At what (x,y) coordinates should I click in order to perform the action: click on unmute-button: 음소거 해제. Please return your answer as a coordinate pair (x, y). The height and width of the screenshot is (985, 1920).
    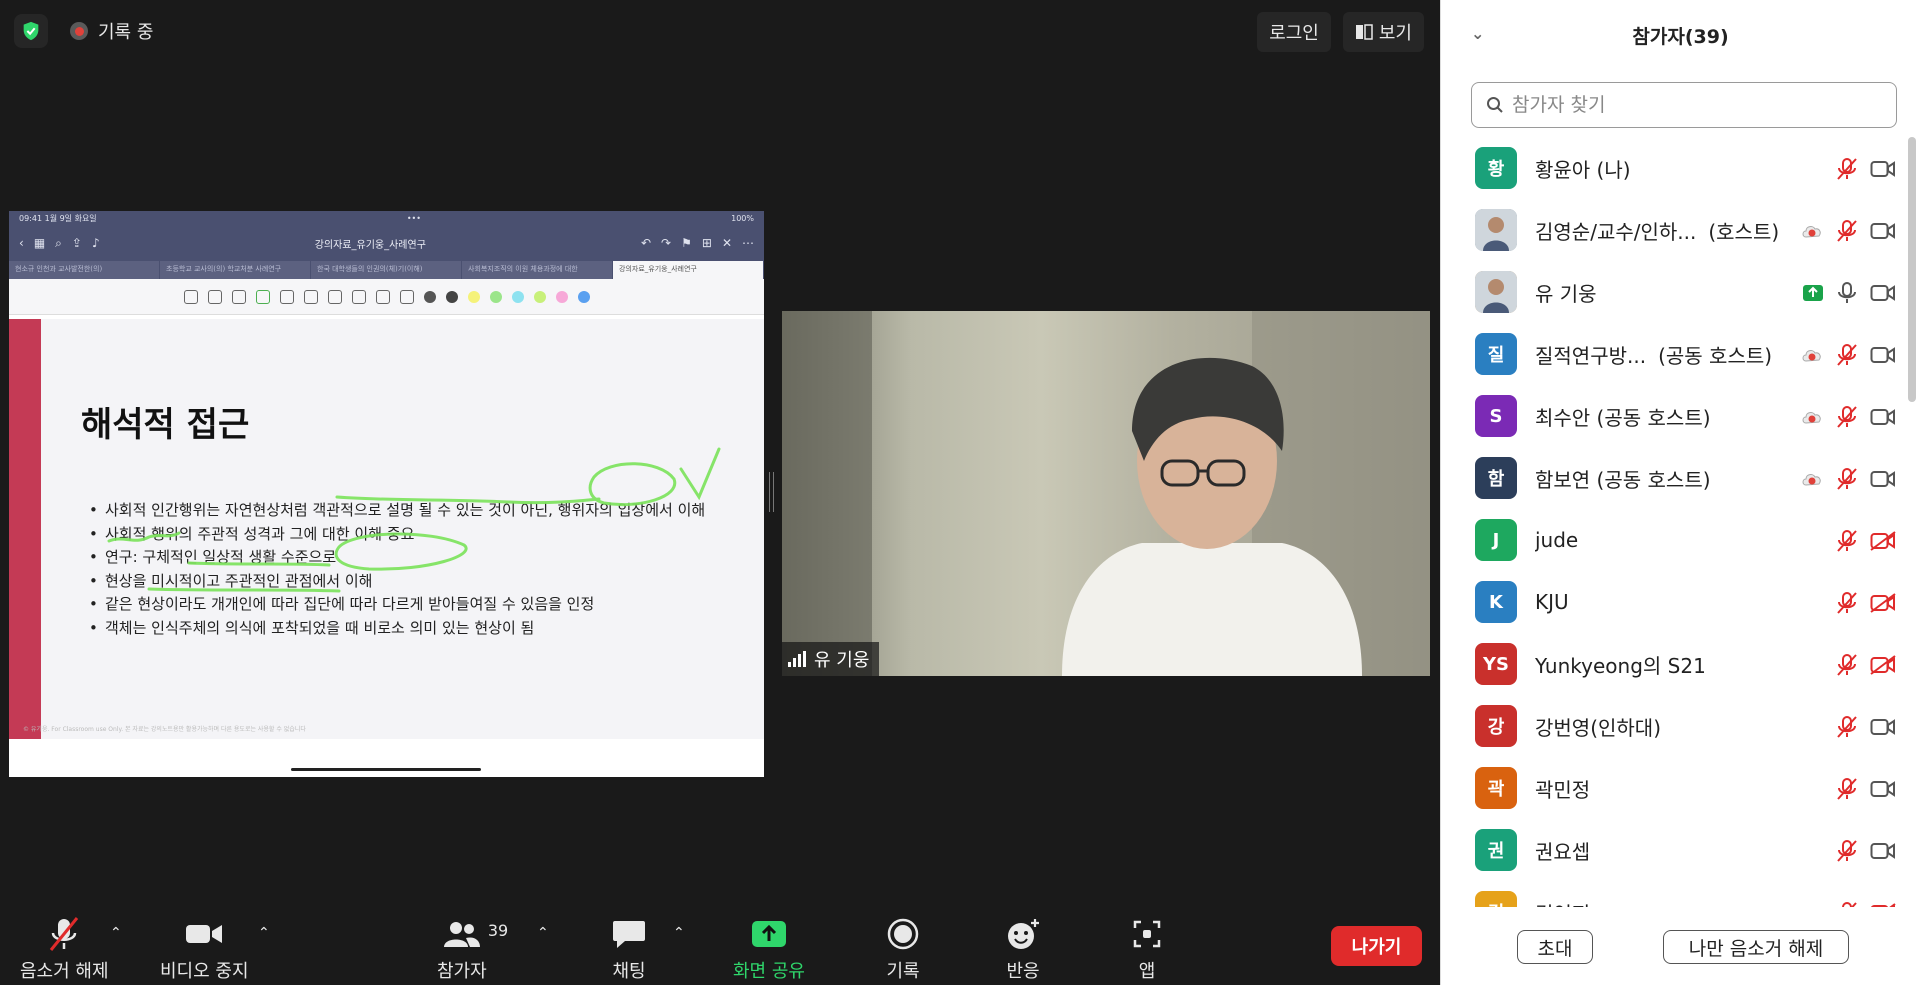
    Looking at the image, I should click on (64, 949).